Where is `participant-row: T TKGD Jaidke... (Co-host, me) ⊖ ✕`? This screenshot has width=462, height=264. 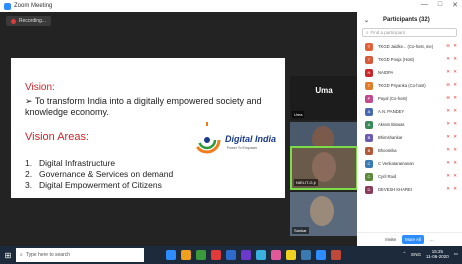
participant-row: T TKGD Jaidke... (Co-host, me) ⊖ ✕ is located at coordinates (409, 46).